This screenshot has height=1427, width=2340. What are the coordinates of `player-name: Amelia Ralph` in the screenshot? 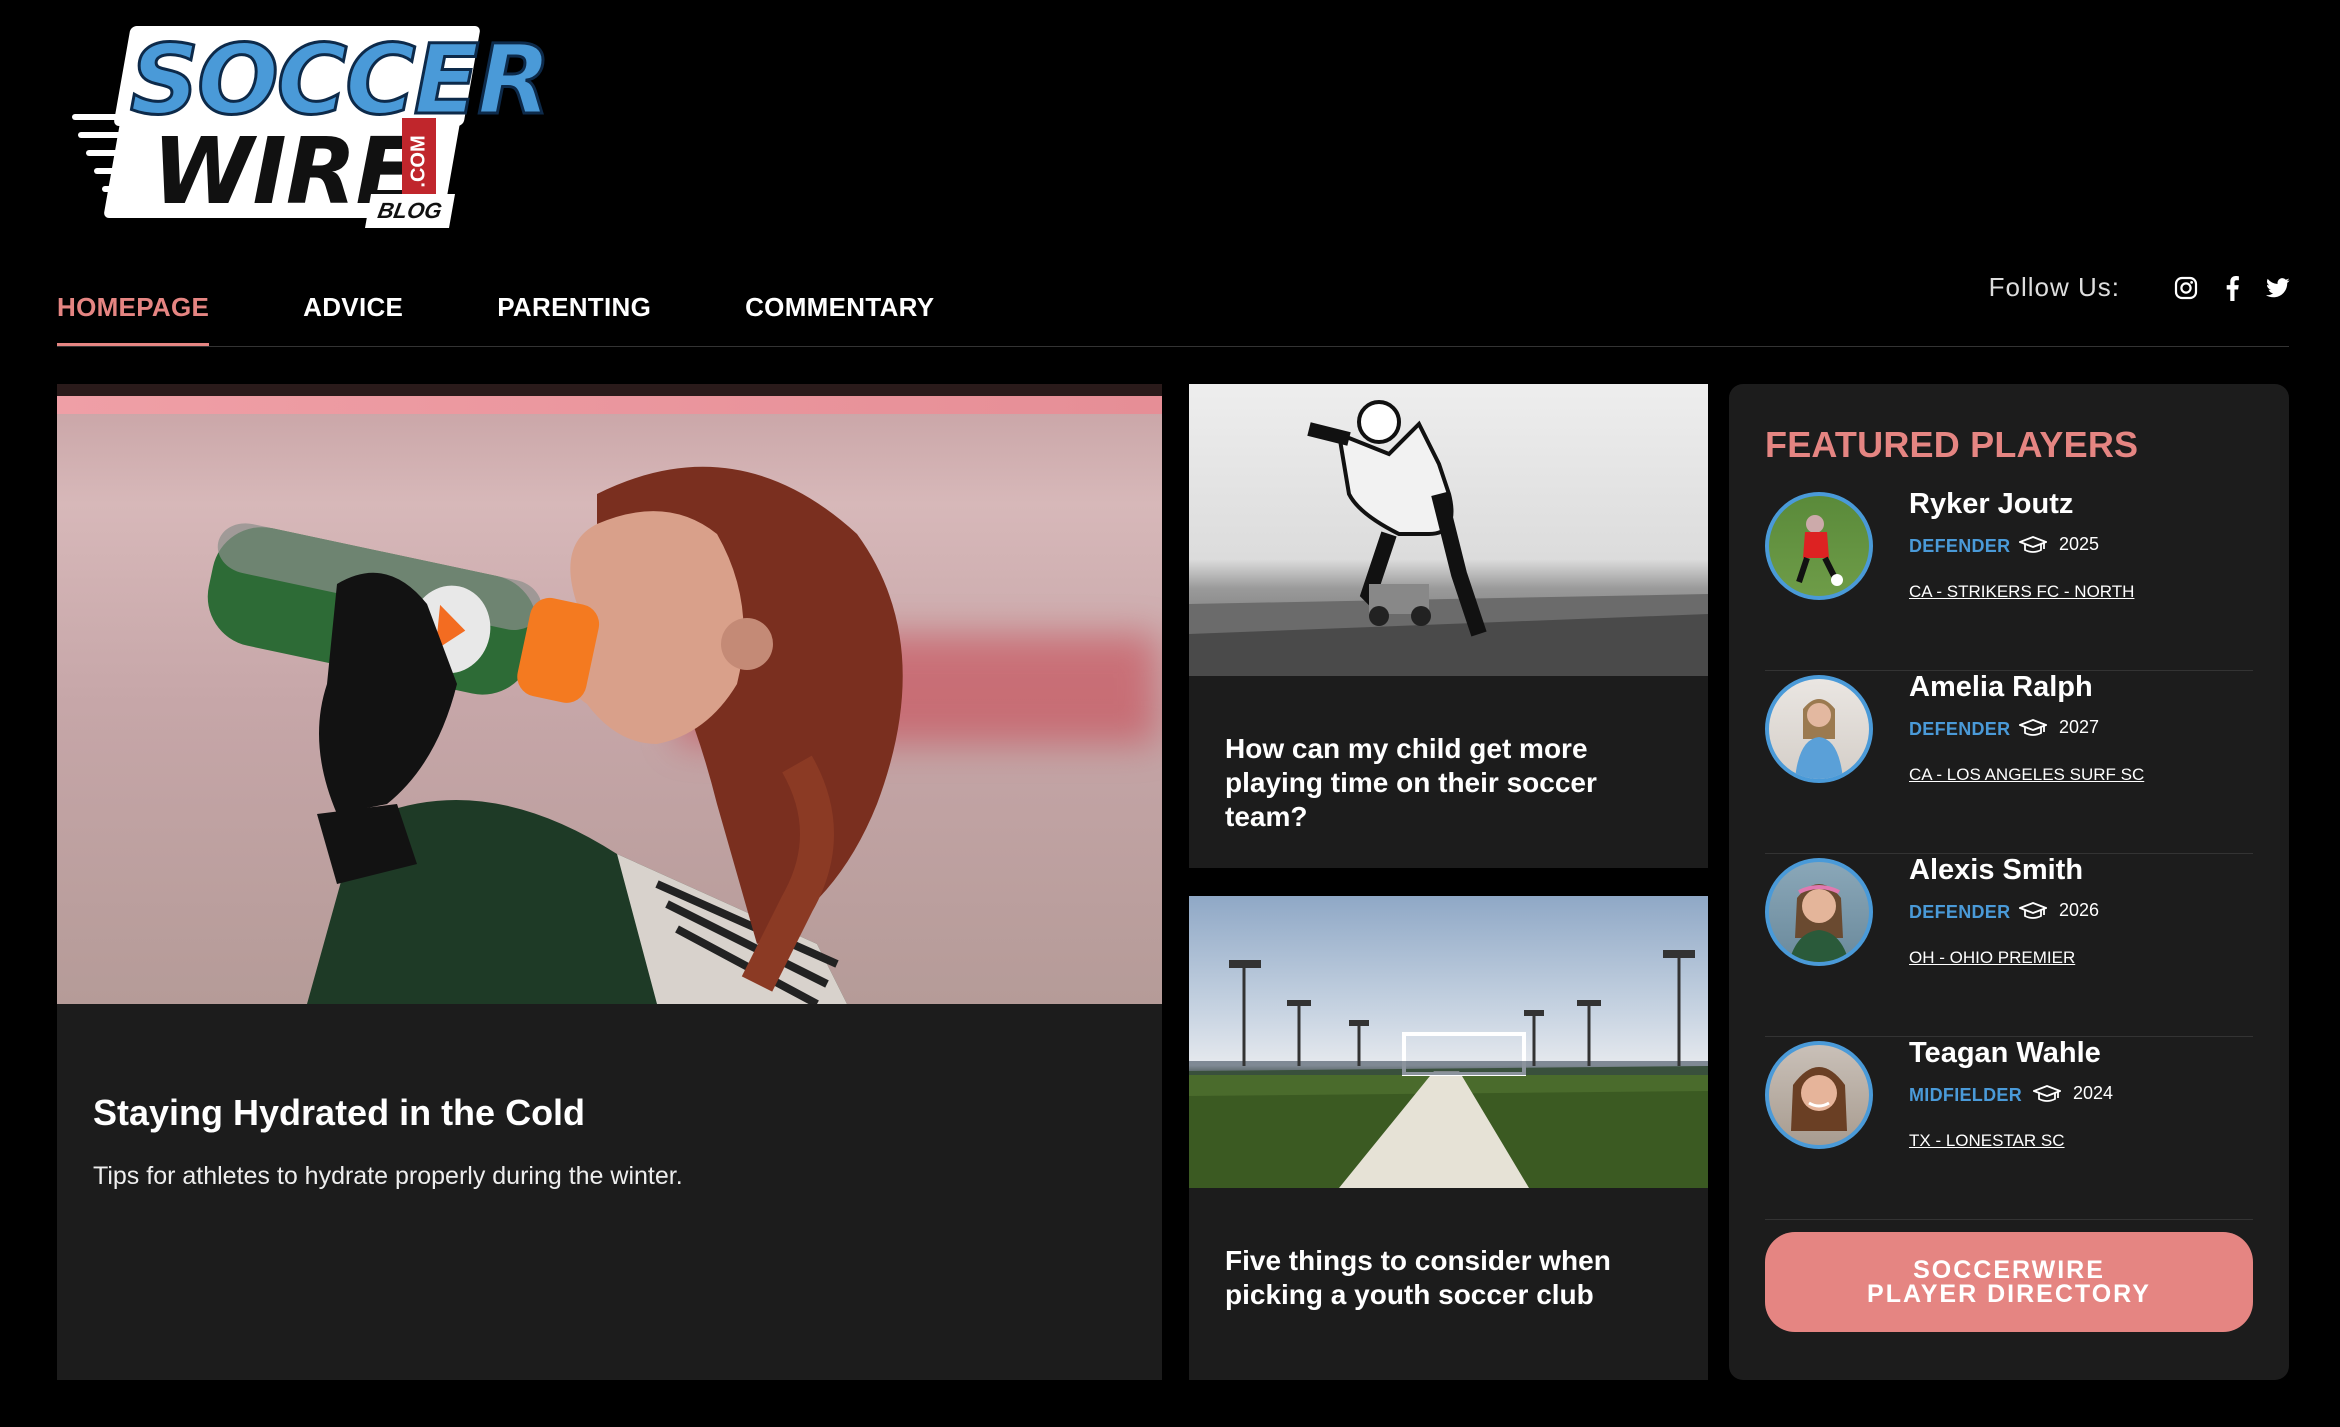 It's located at (2001, 687).